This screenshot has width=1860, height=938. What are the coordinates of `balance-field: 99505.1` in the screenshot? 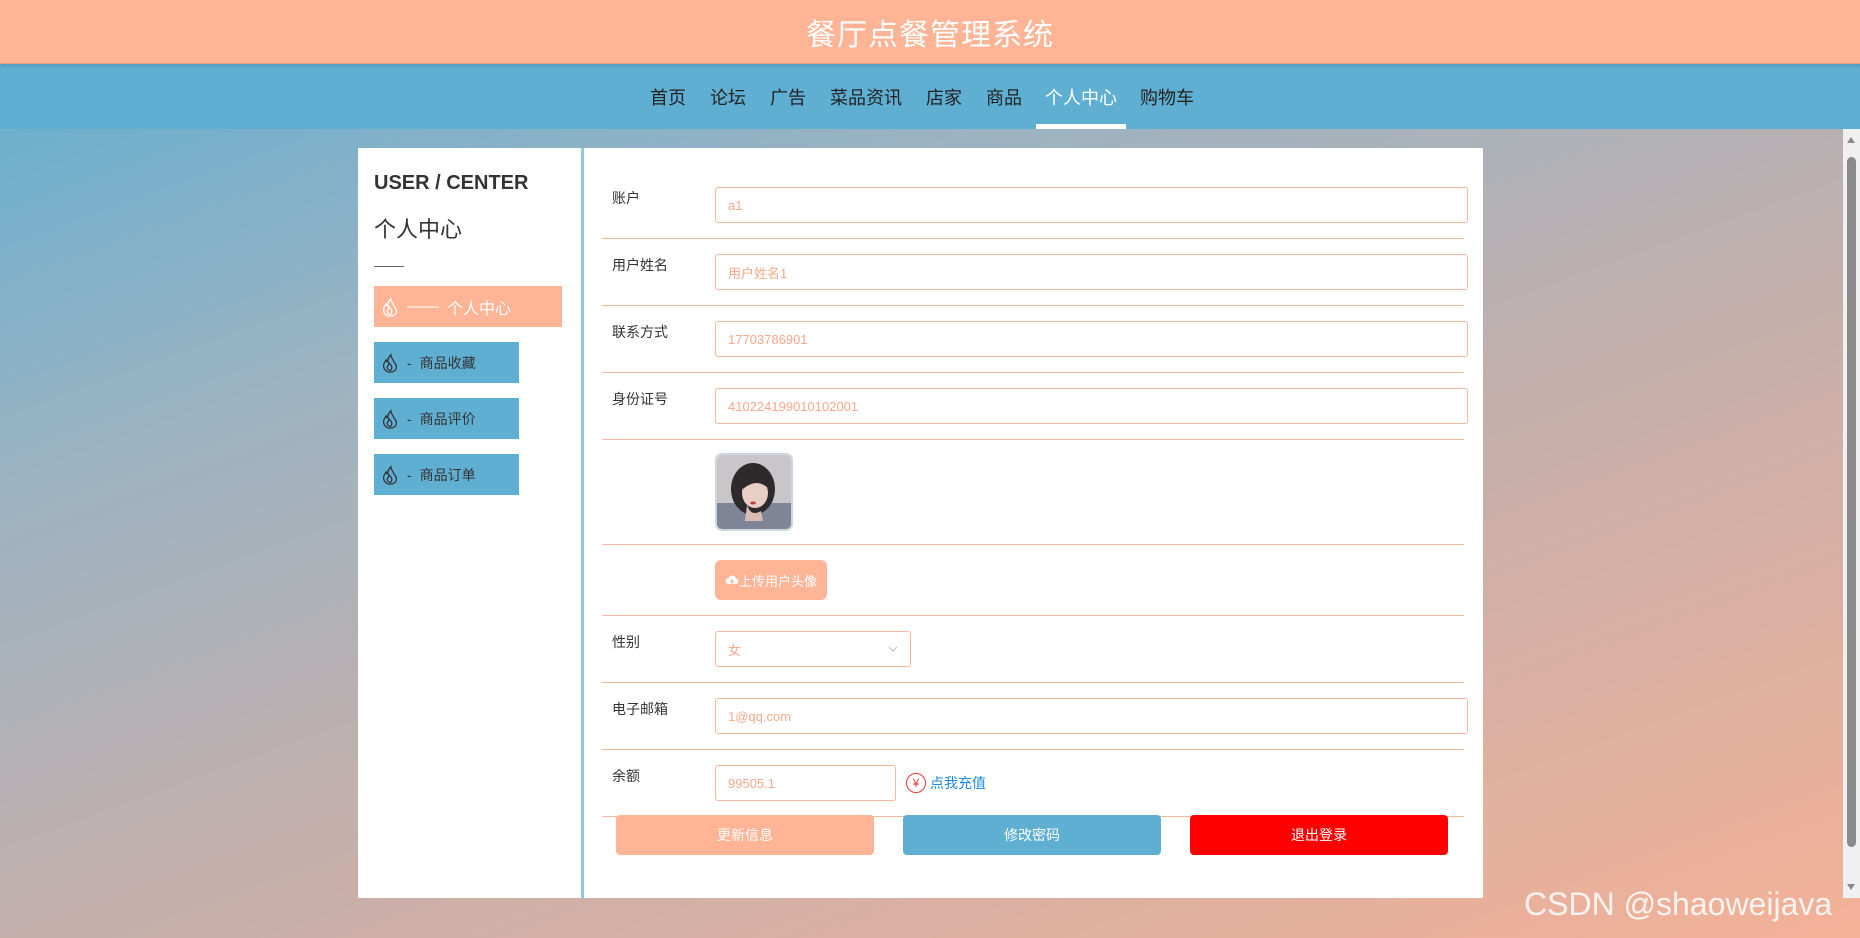 It's located at (805, 783).